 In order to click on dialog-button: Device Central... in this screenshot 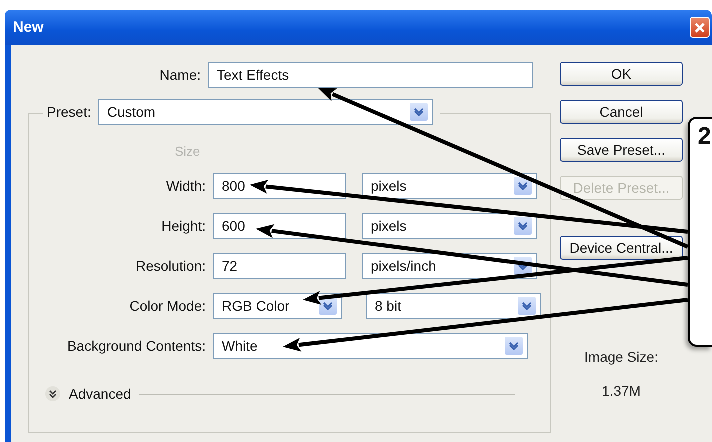, I will do `click(621, 248)`.